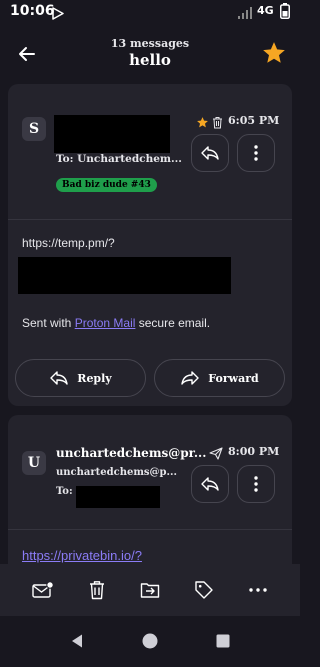 The width and height of the screenshot is (320, 667). What do you see at coordinates (233, 378) in the screenshot?
I see `forward-label: Forward` at bounding box center [233, 378].